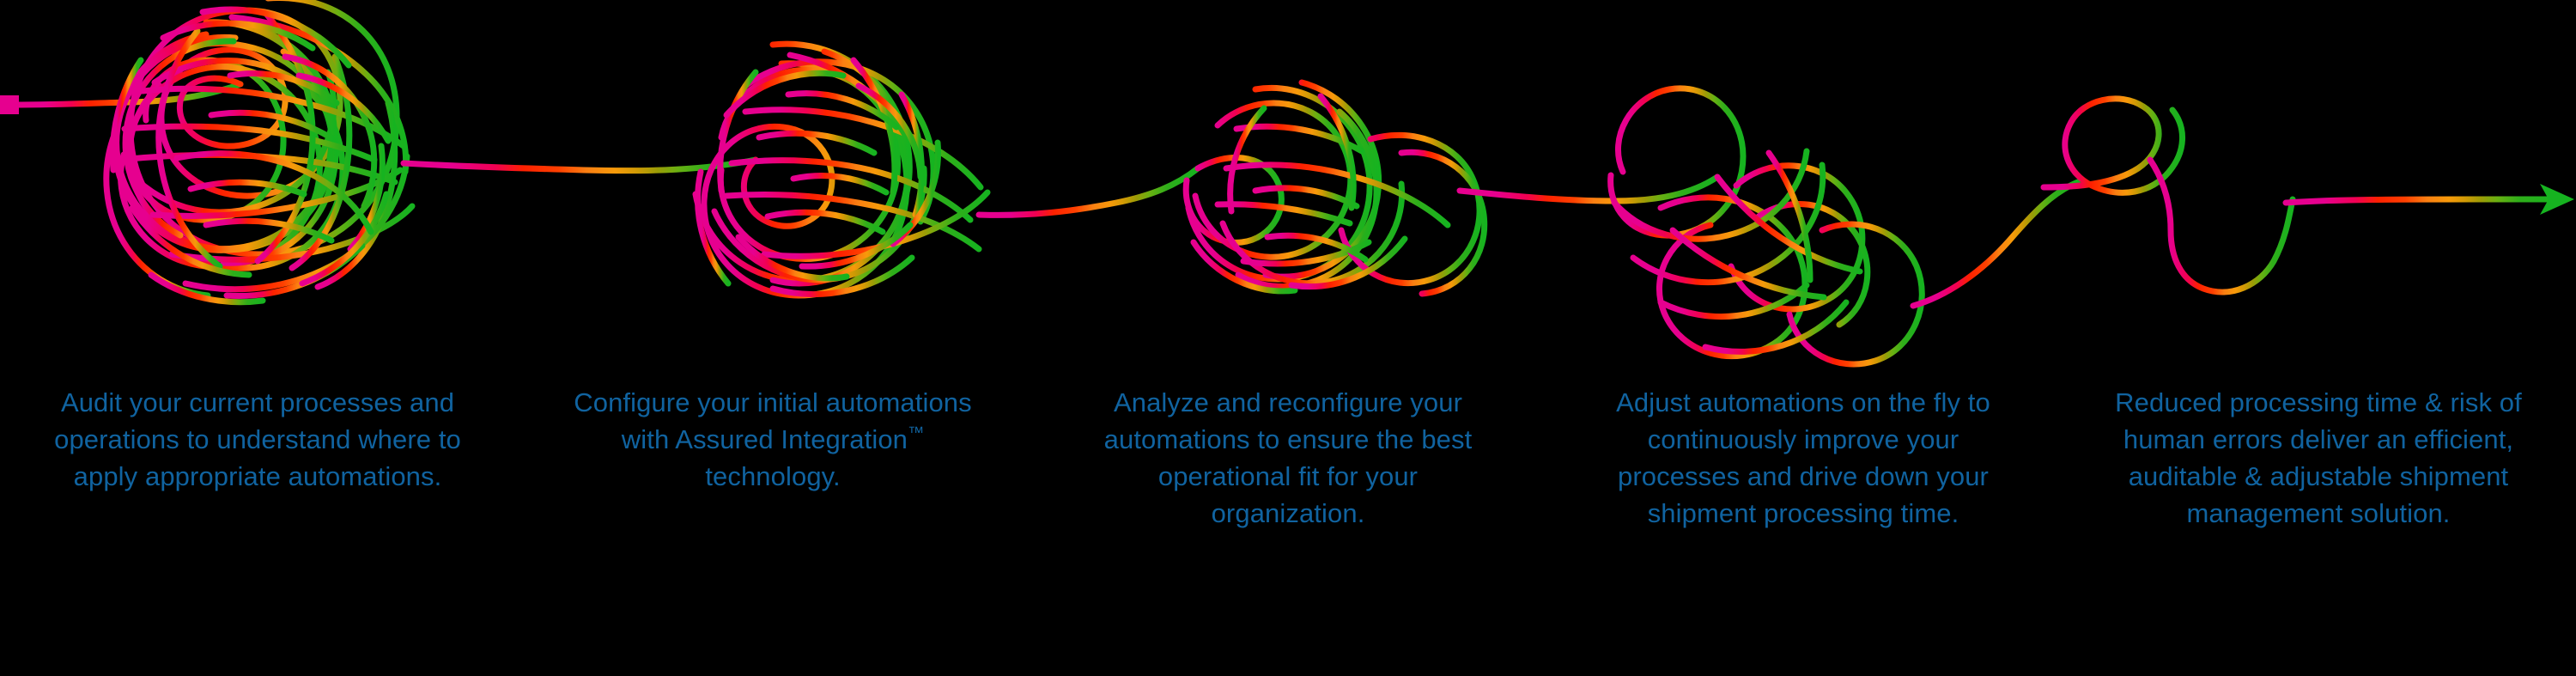 The image size is (2576, 676). Describe the element at coordinates (1335, 188) in the screenshot. I see `tangle-orange` at that location.